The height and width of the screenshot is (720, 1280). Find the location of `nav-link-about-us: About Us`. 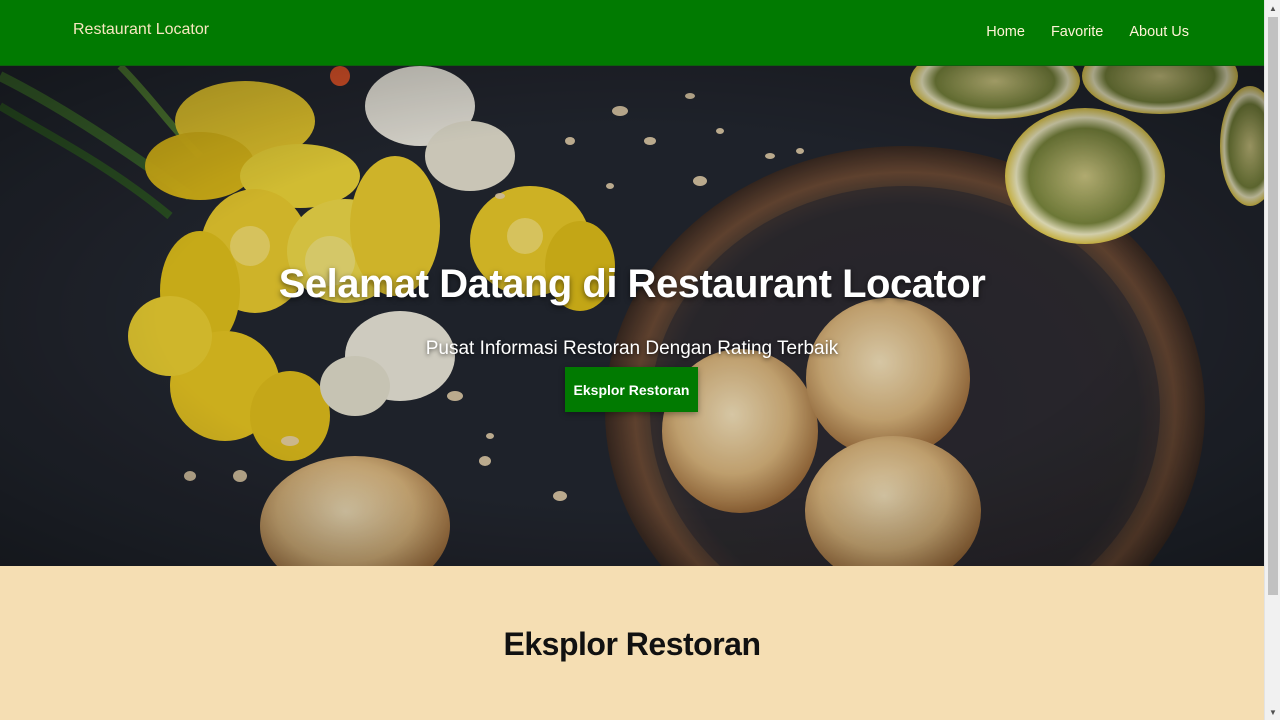

nav-link-about-us: About Us is located at coordinates (1159, 32).